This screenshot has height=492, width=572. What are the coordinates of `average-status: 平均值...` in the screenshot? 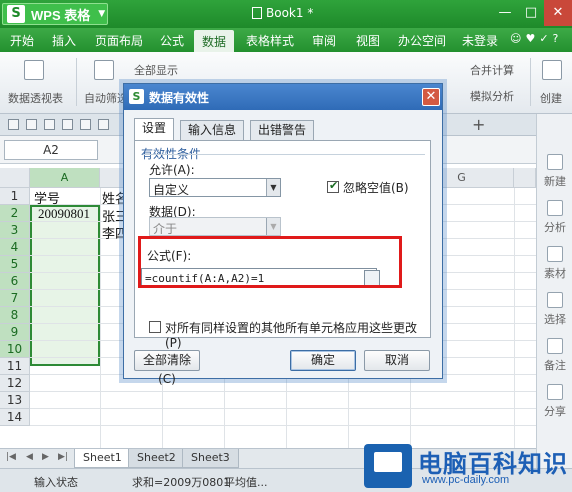 It's located at (246, 482).